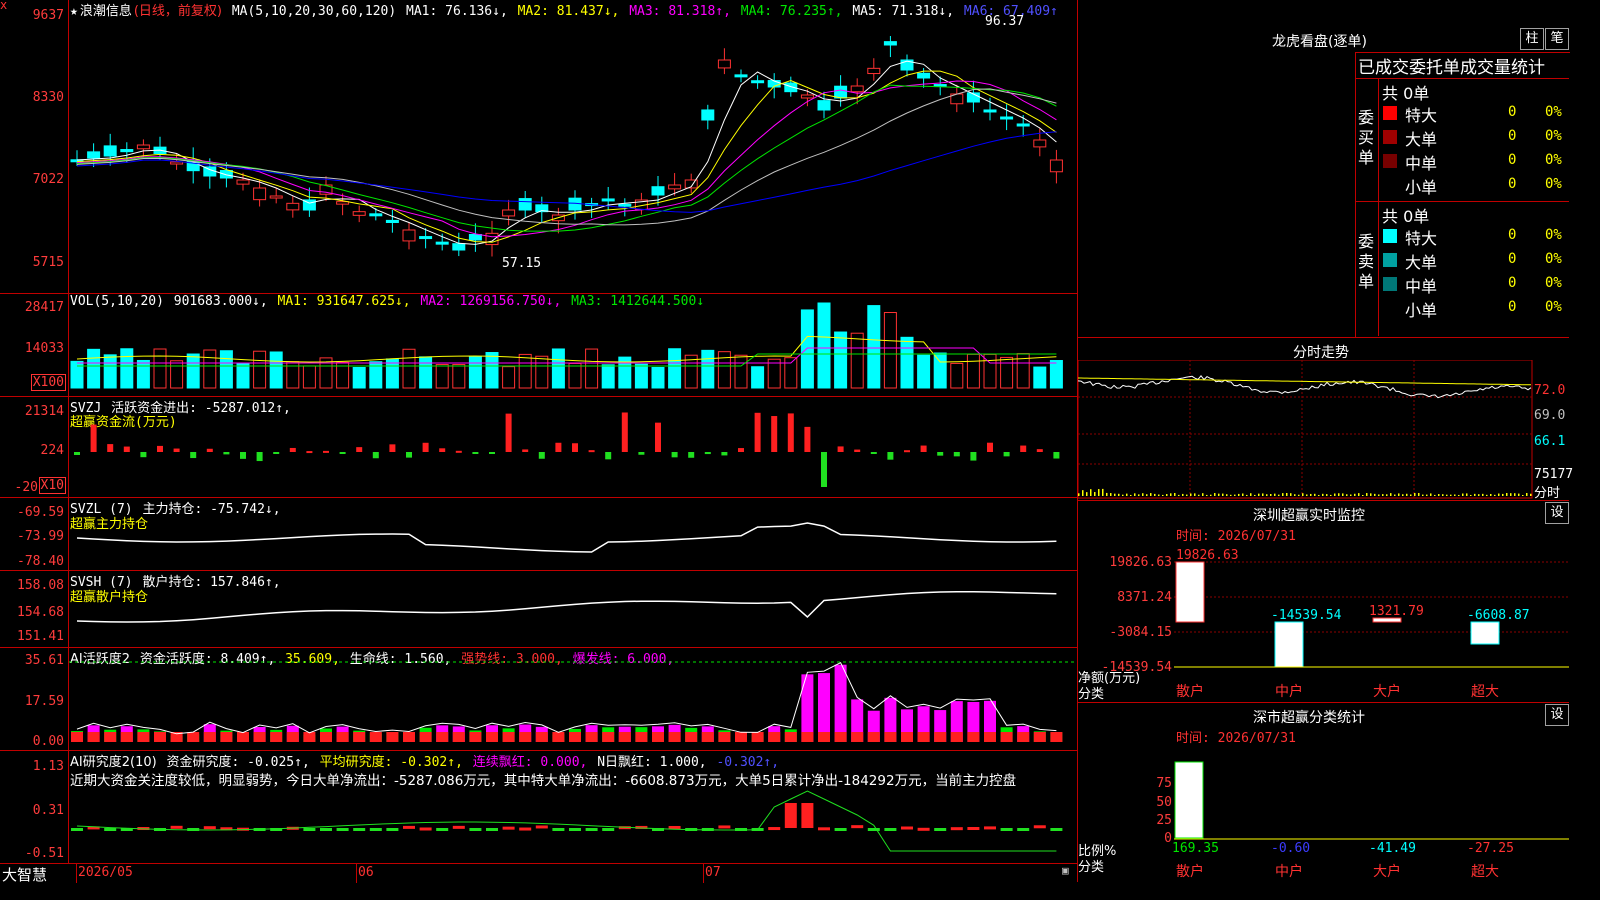 This screenshot has width=1600, height=900. I want to click on intraday-chart, so click(1323, 430).